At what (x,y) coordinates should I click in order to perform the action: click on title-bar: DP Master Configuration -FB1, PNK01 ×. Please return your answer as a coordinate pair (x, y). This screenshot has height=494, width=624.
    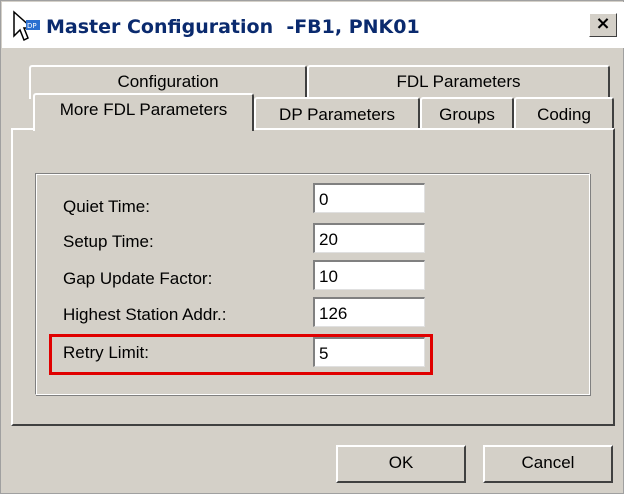
    Looking at the image, I should click on (313, 25).